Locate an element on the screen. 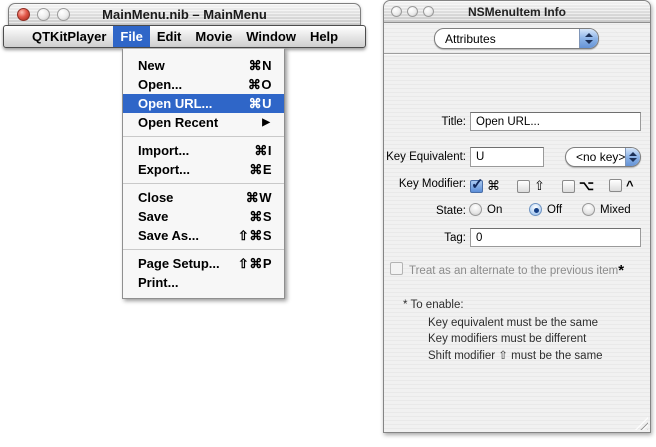 Image resolution: width=656 pixels, height=447 pixels. menu-item-label: Save is located at coordinates (153, 216).